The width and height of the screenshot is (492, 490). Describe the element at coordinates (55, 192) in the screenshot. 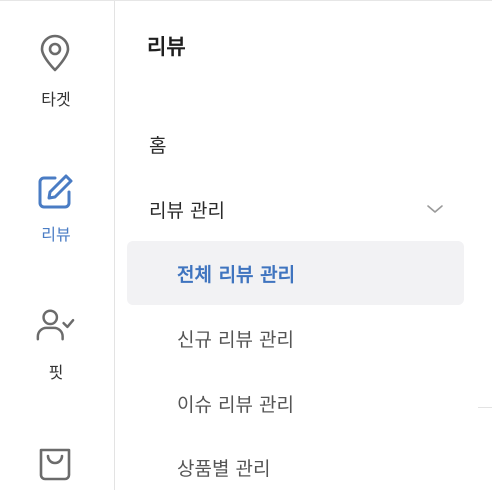

I see `edit-icon` at that location.